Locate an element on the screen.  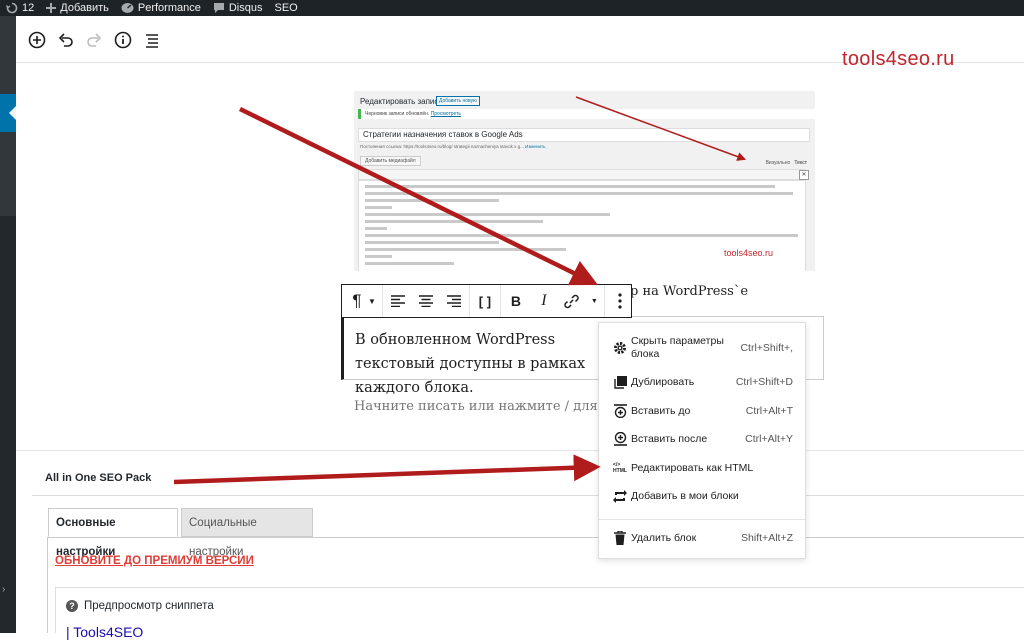
align-center-icon is located at coordinates (426, 301).